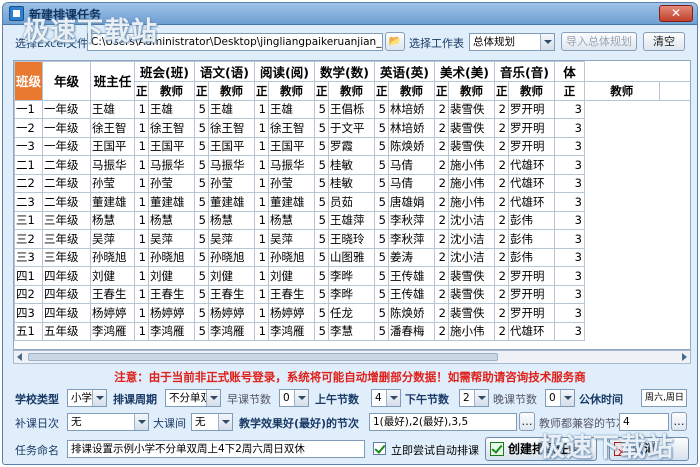 The image size is (700, 467). Describe the element at coordinates (28, 276) in the screenshot. I see `table-cell: 四1` at that location.